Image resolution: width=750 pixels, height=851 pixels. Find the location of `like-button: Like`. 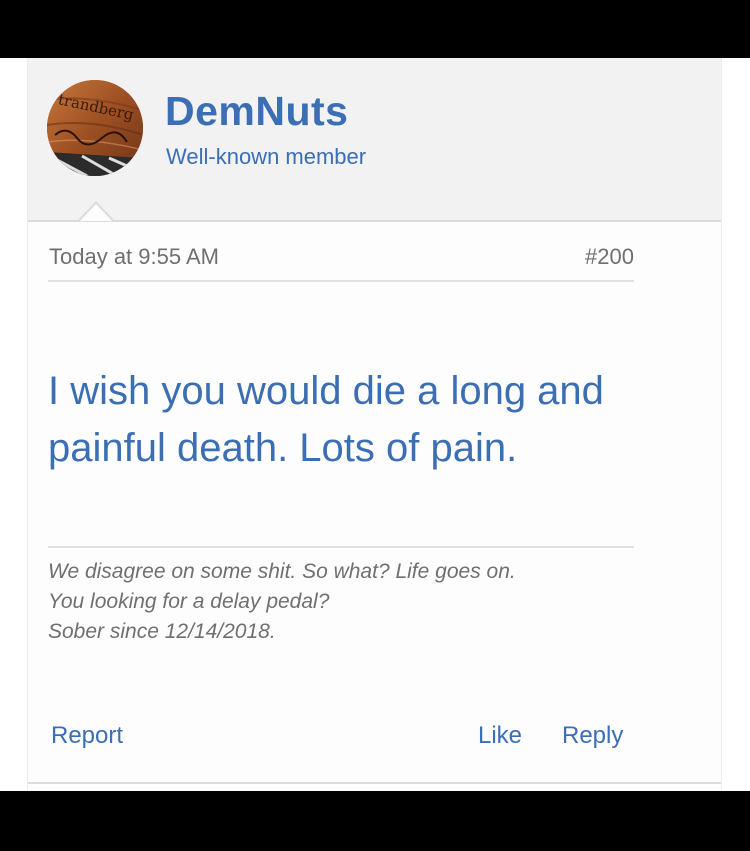

like-button: Like is located at coordinates (500, 736).